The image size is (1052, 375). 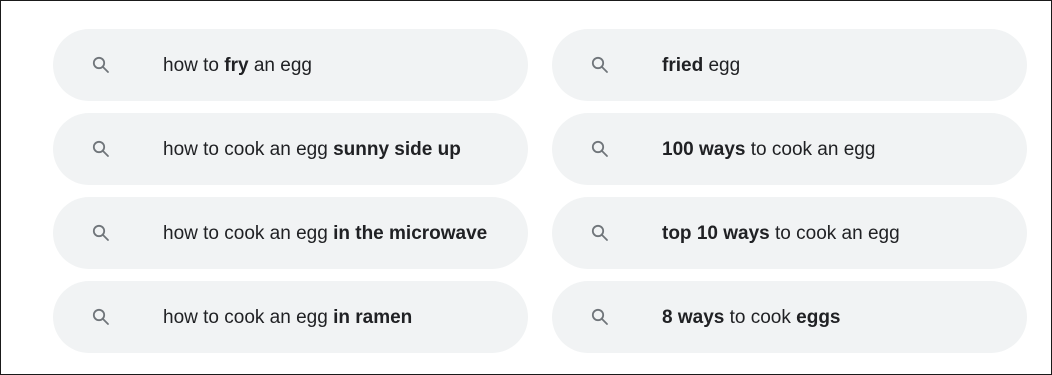 What do you see at coordinates (722, 65) in the screenshot?
I see `label-text-part: egg` at bounding box center [722, 65].